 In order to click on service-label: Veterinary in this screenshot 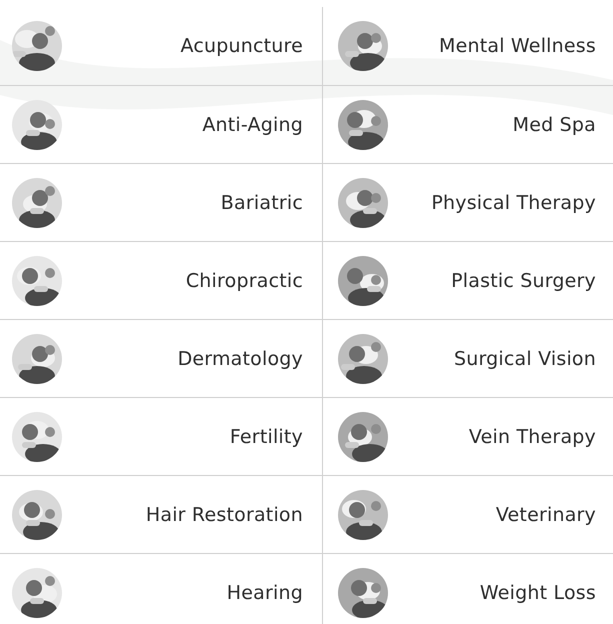, I will do `click(546, 515)`.